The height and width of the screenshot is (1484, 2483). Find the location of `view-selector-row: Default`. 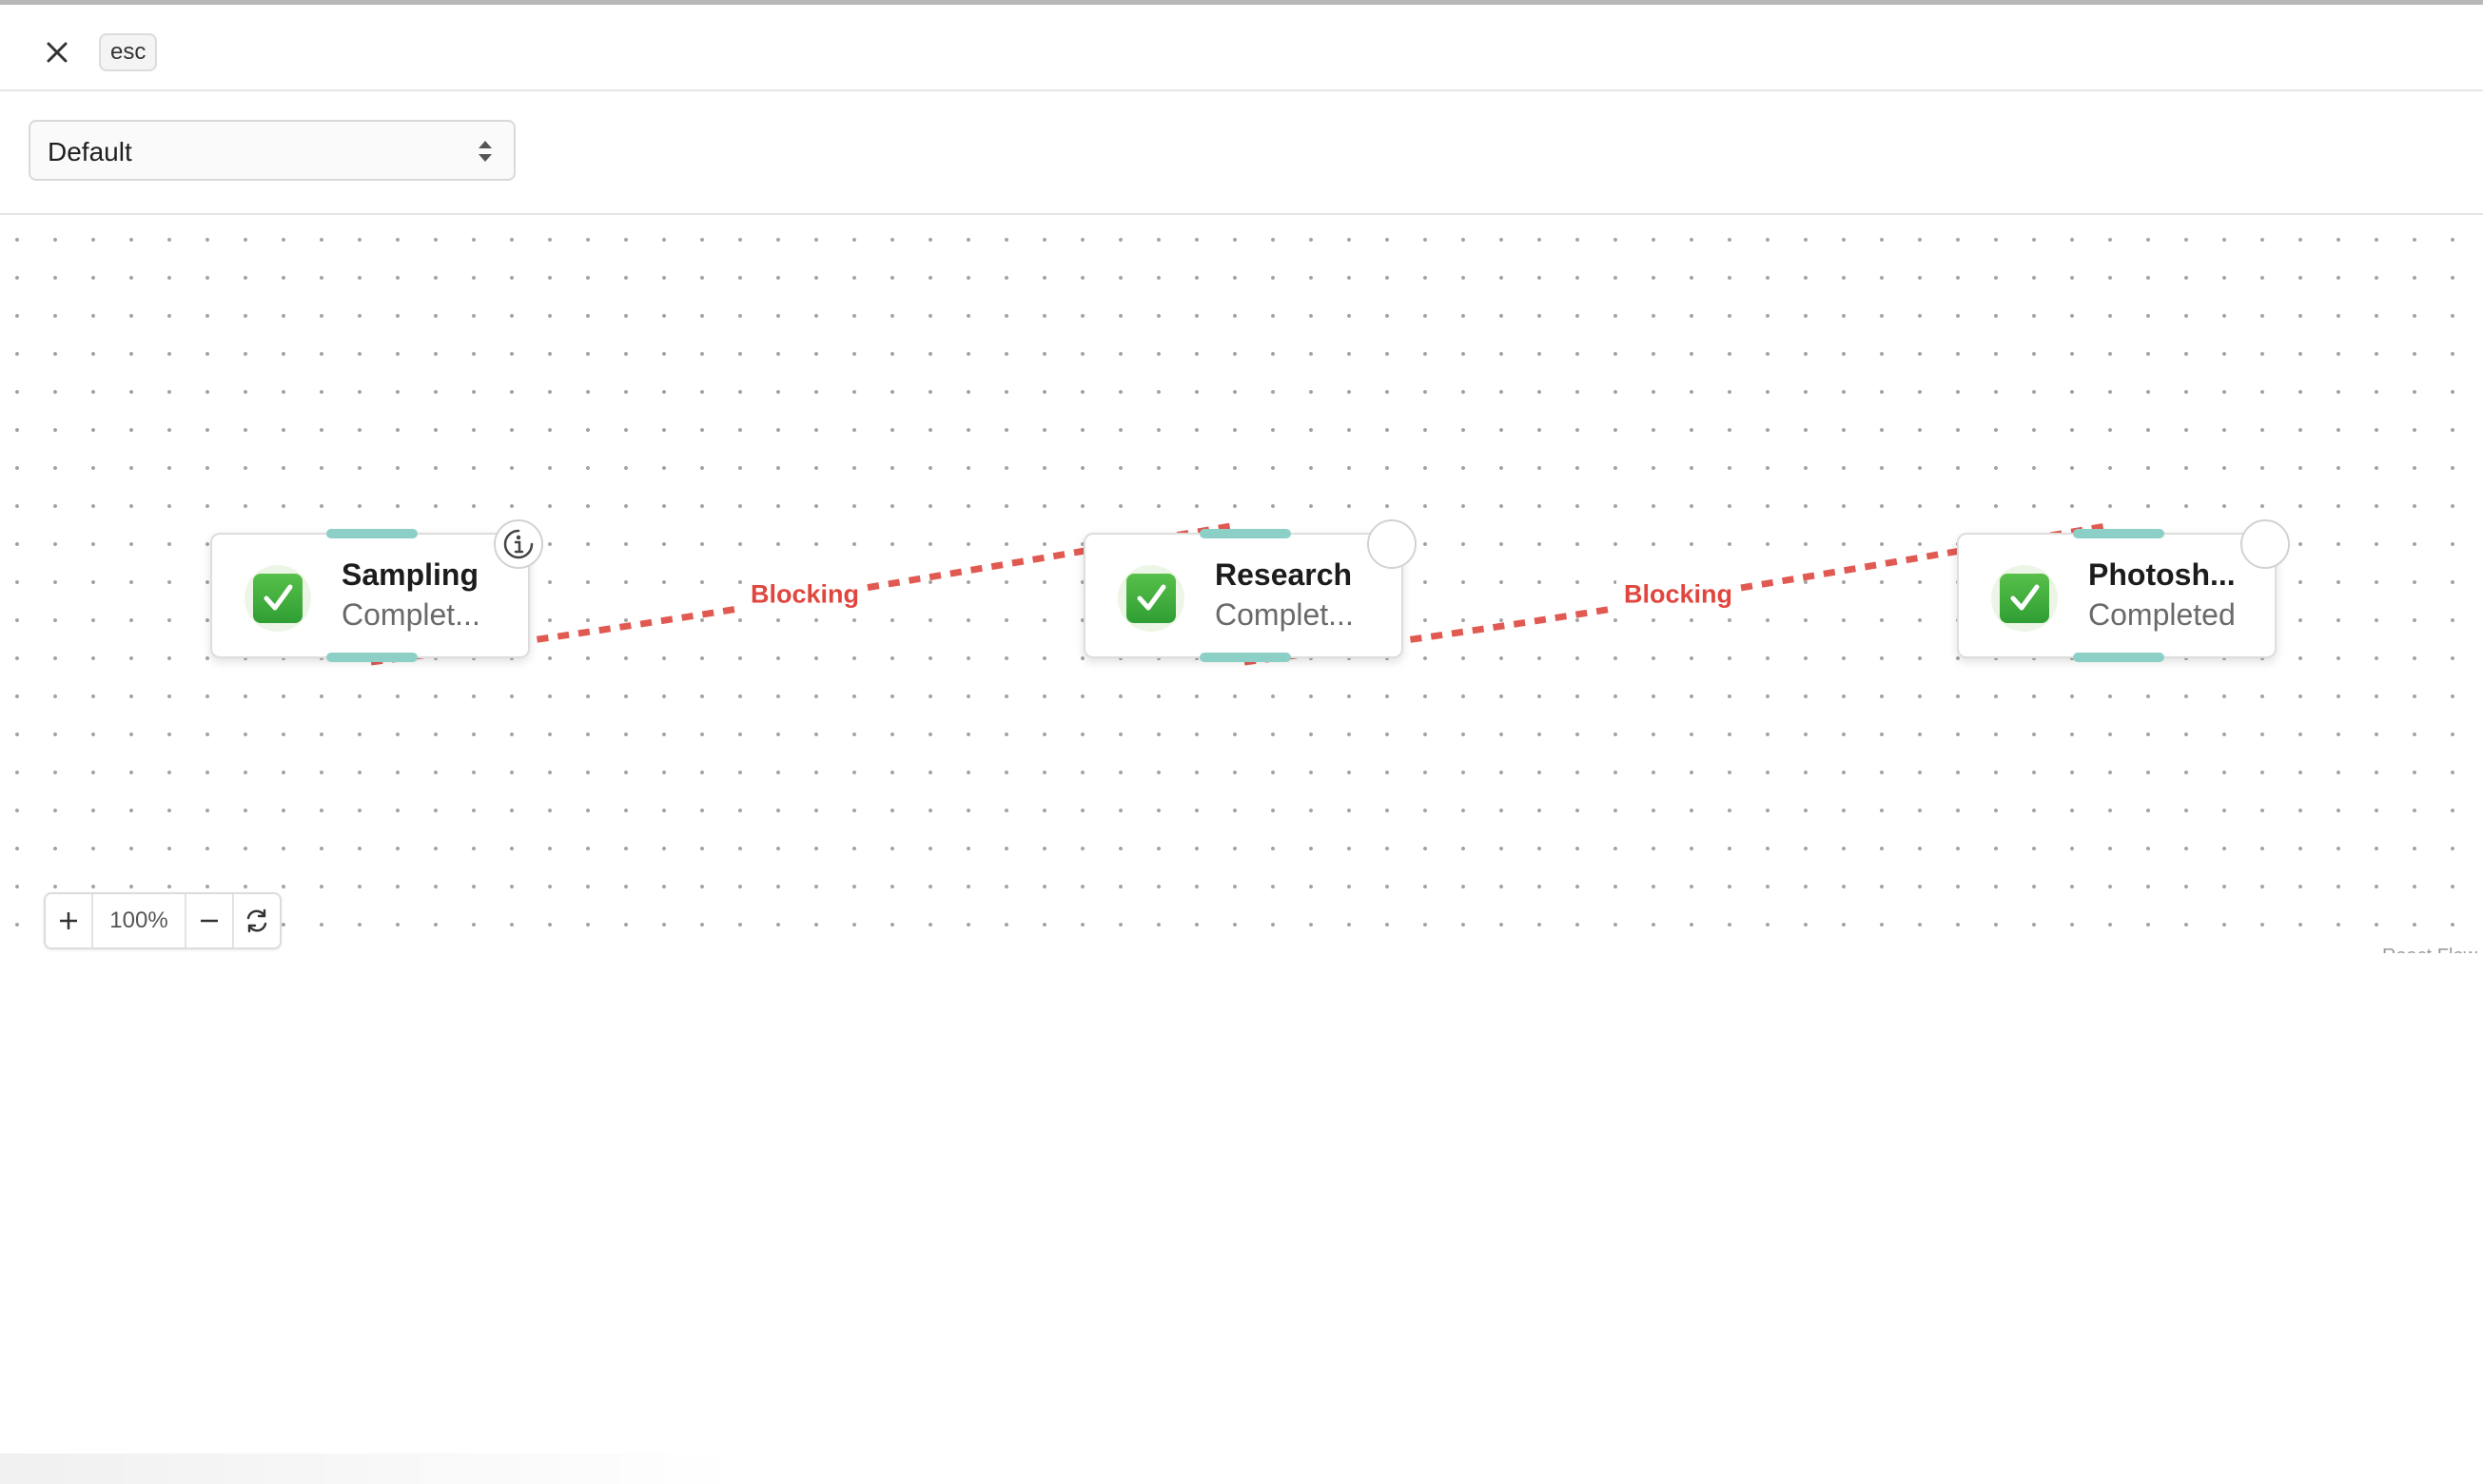

view-selector-row: Default is located at coordinates (1241, 153).